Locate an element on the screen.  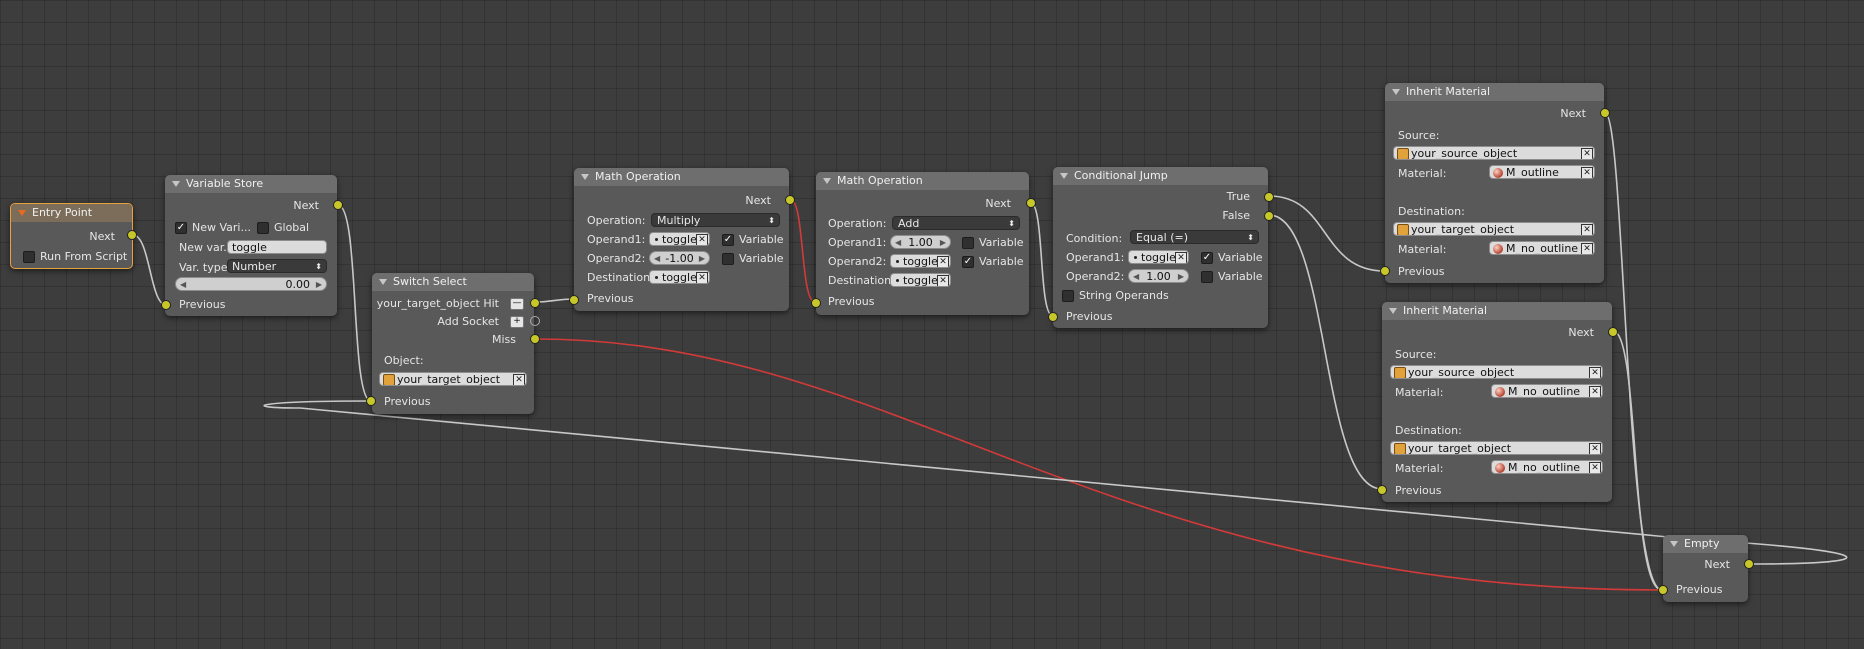
node-header: Math Operation is located at coordinates (681, 177).